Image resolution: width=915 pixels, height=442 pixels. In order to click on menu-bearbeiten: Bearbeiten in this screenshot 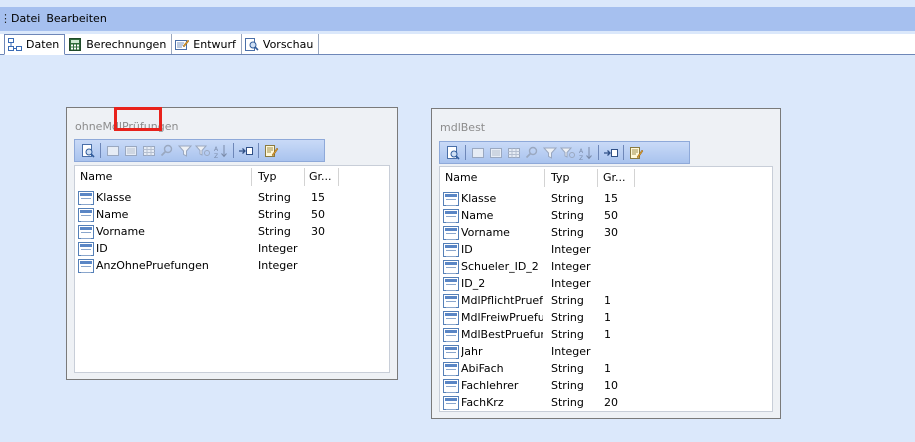, I will do `click(76, 19)`.